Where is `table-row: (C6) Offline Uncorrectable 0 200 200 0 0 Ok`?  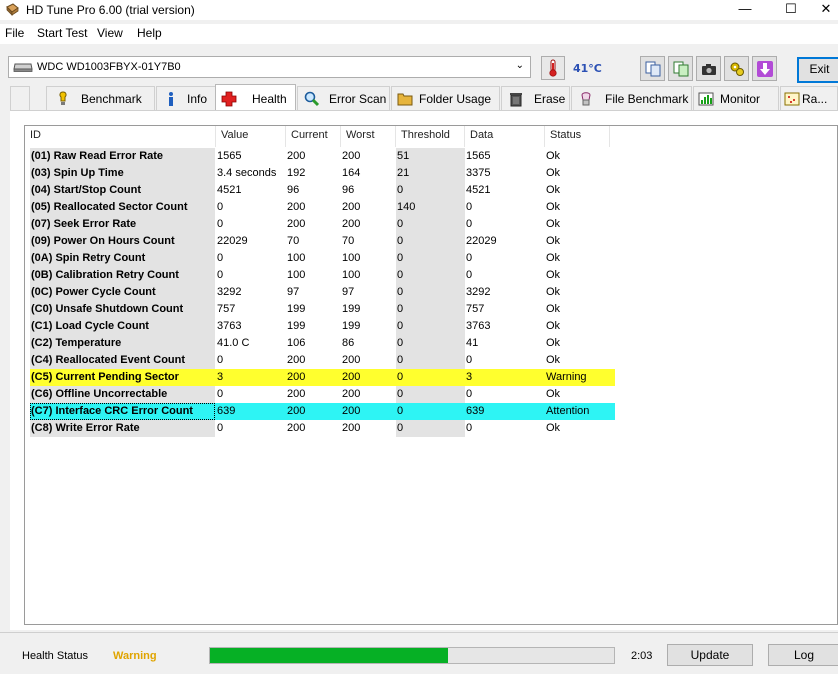 table-row: (C6) Offline Uncorrectable 0 200 200 0 0 Ok is located at coordinates (322, 394).